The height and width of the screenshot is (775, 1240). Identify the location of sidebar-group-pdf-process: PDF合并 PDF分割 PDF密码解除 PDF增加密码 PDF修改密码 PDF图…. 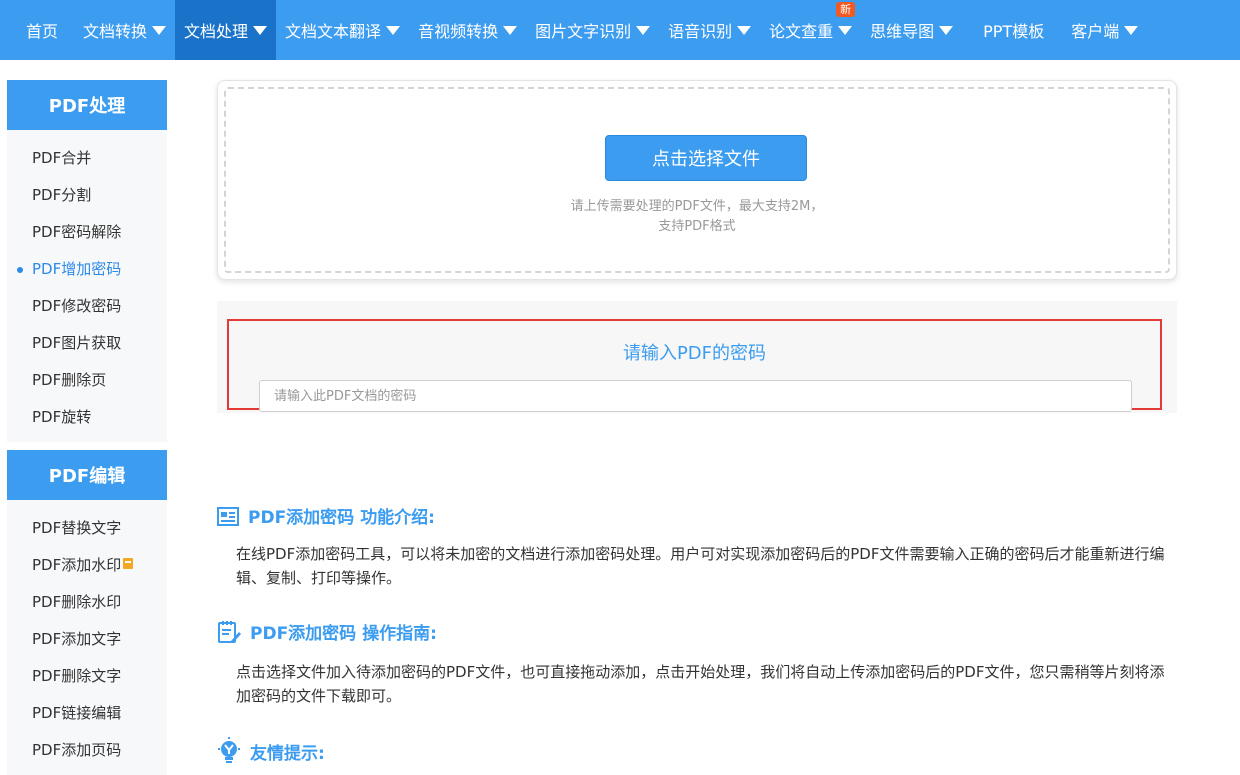
(87, 286).